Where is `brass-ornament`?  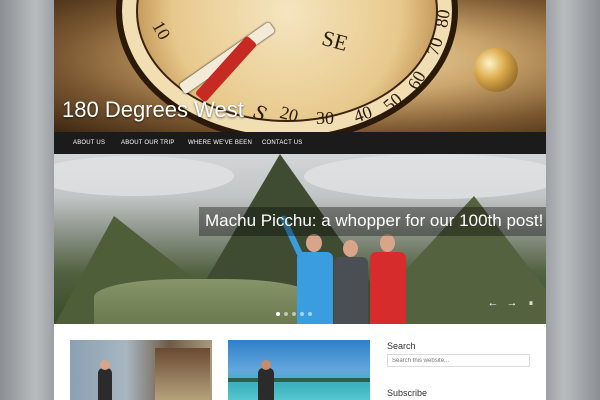
brass-ornament is located at coordinates (496, 70).